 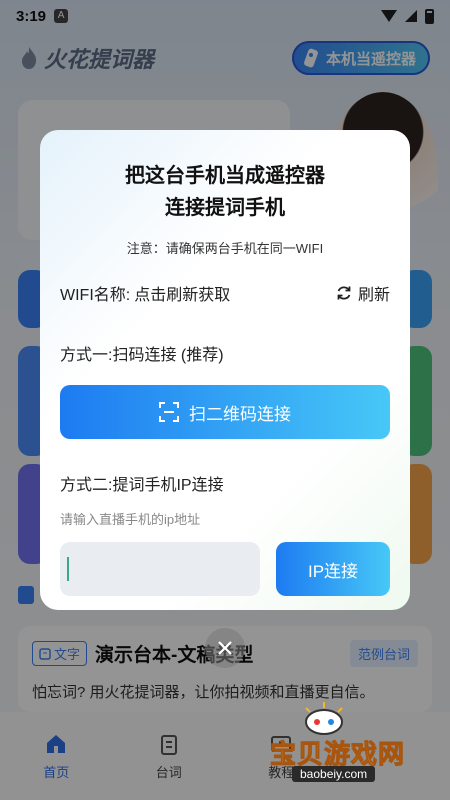 I want to click on watermark-url: baobeiy.com, so click(x=334, y=774).